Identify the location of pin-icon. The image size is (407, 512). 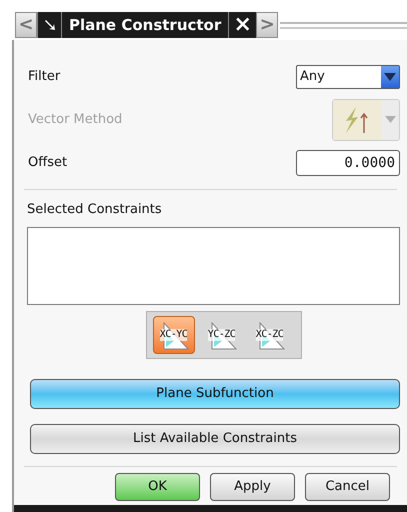
(49, 25).